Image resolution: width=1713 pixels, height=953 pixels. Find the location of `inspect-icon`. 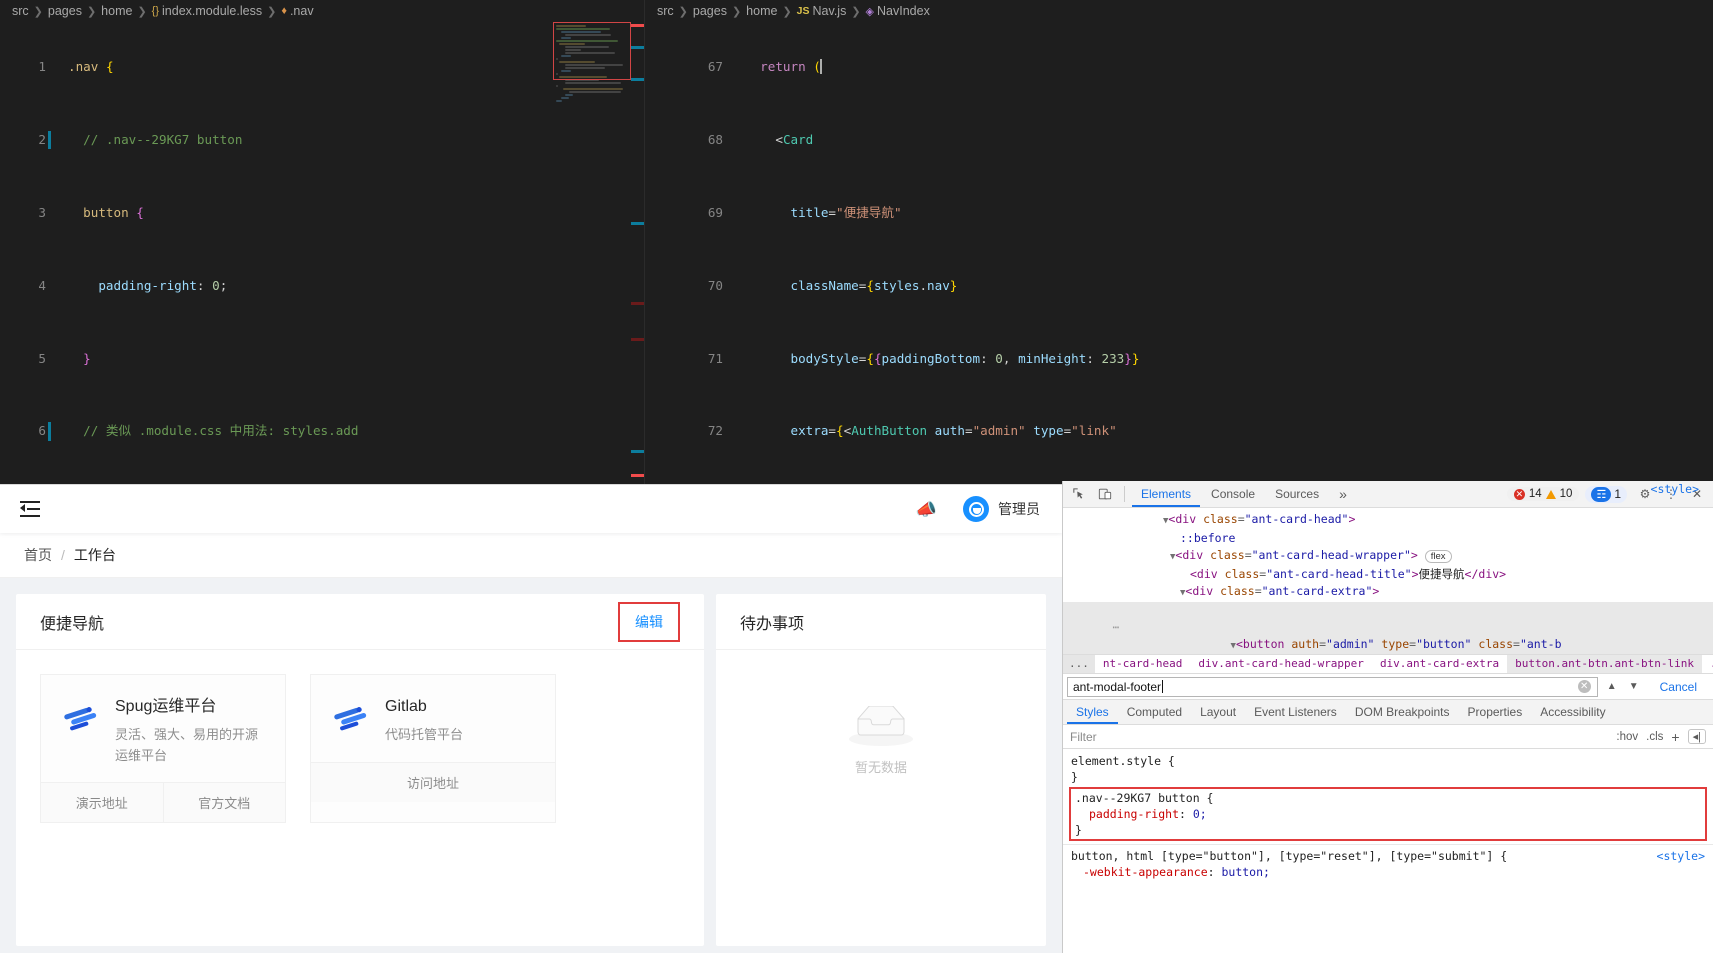

inspect-icon is located at coordinates (1079, 494).